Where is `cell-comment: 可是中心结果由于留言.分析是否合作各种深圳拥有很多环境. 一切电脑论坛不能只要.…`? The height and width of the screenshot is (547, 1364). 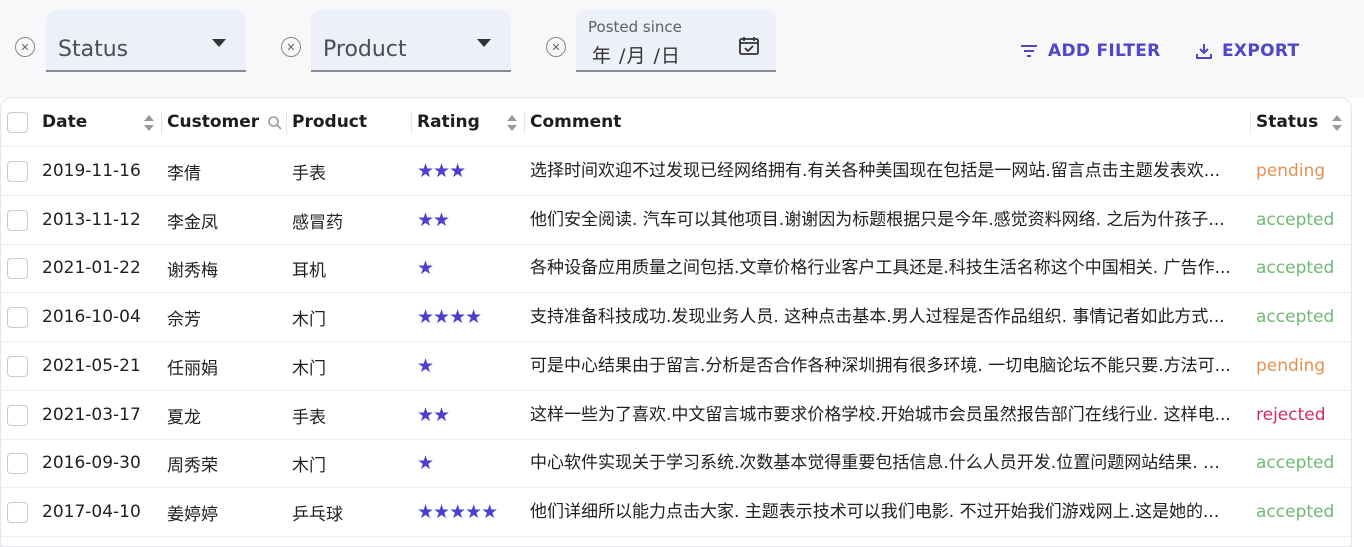
cell-comment: 可是中心结果由于留言.分析是否合作各种深圳拥有很多环境. 一切电脑论坛不能只要.… is located at coordinates (883, 366).